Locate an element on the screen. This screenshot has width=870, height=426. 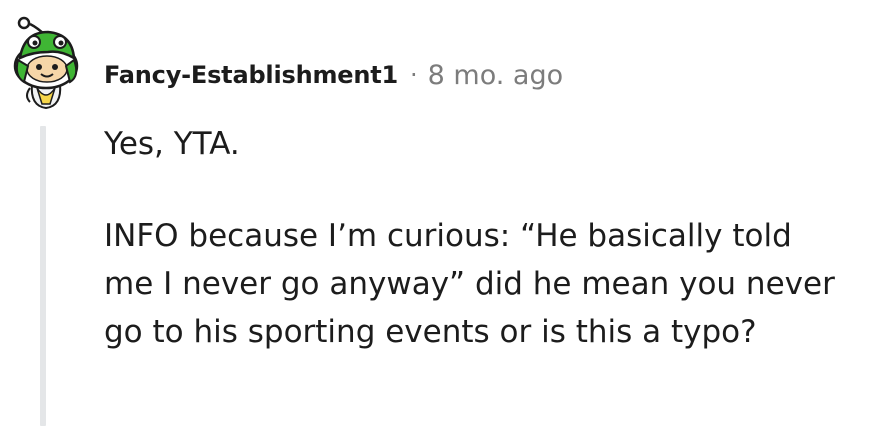
comment-paragraph: Yes, YTA. is located at coordinates (172, 144).